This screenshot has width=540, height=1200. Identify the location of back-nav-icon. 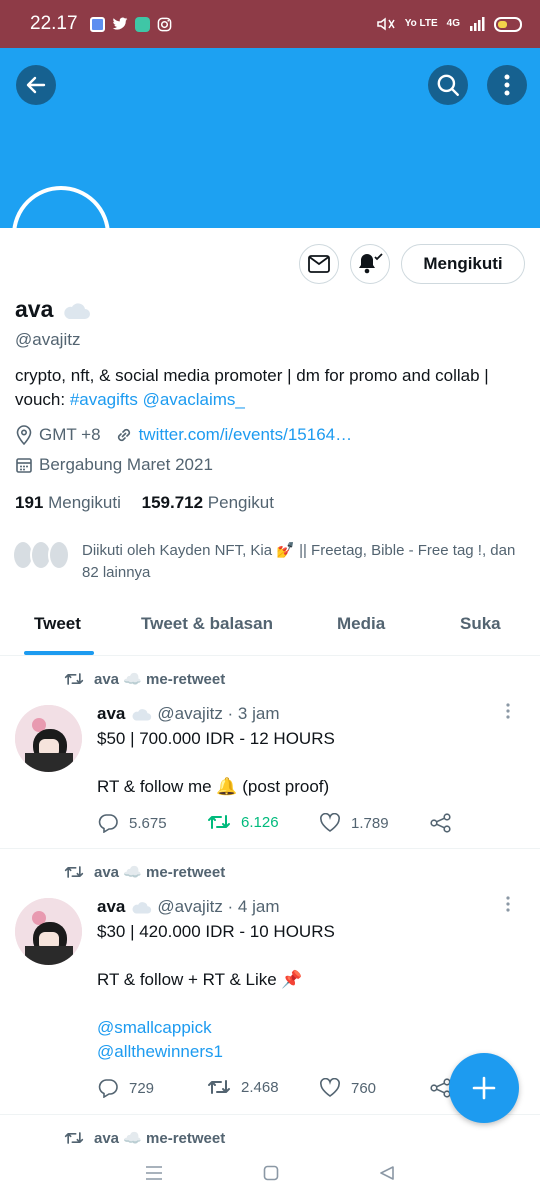
(387, 1173).